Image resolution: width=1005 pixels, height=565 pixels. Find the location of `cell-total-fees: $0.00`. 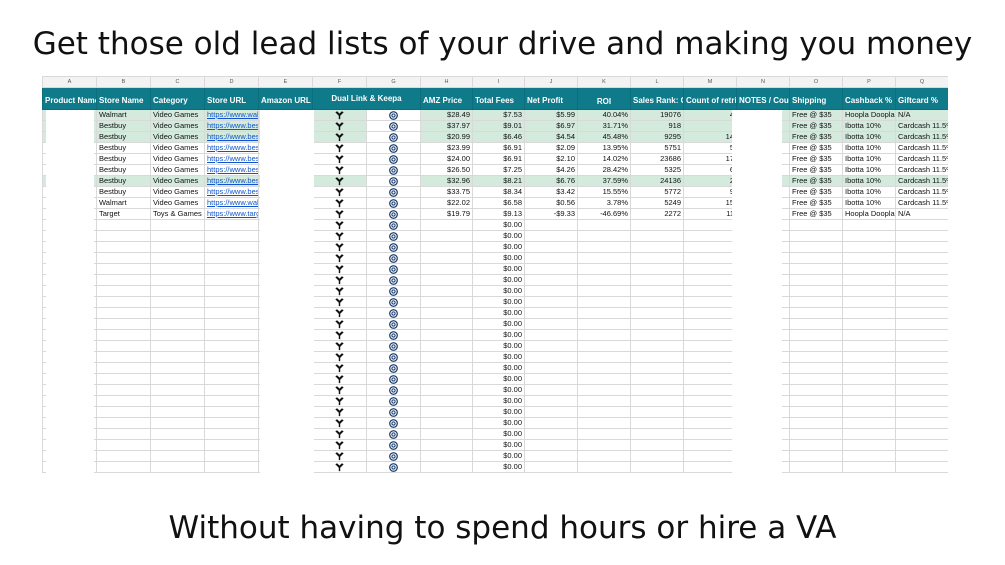

cell-total-fees: $0.00 is located at coordinates (498, 467).